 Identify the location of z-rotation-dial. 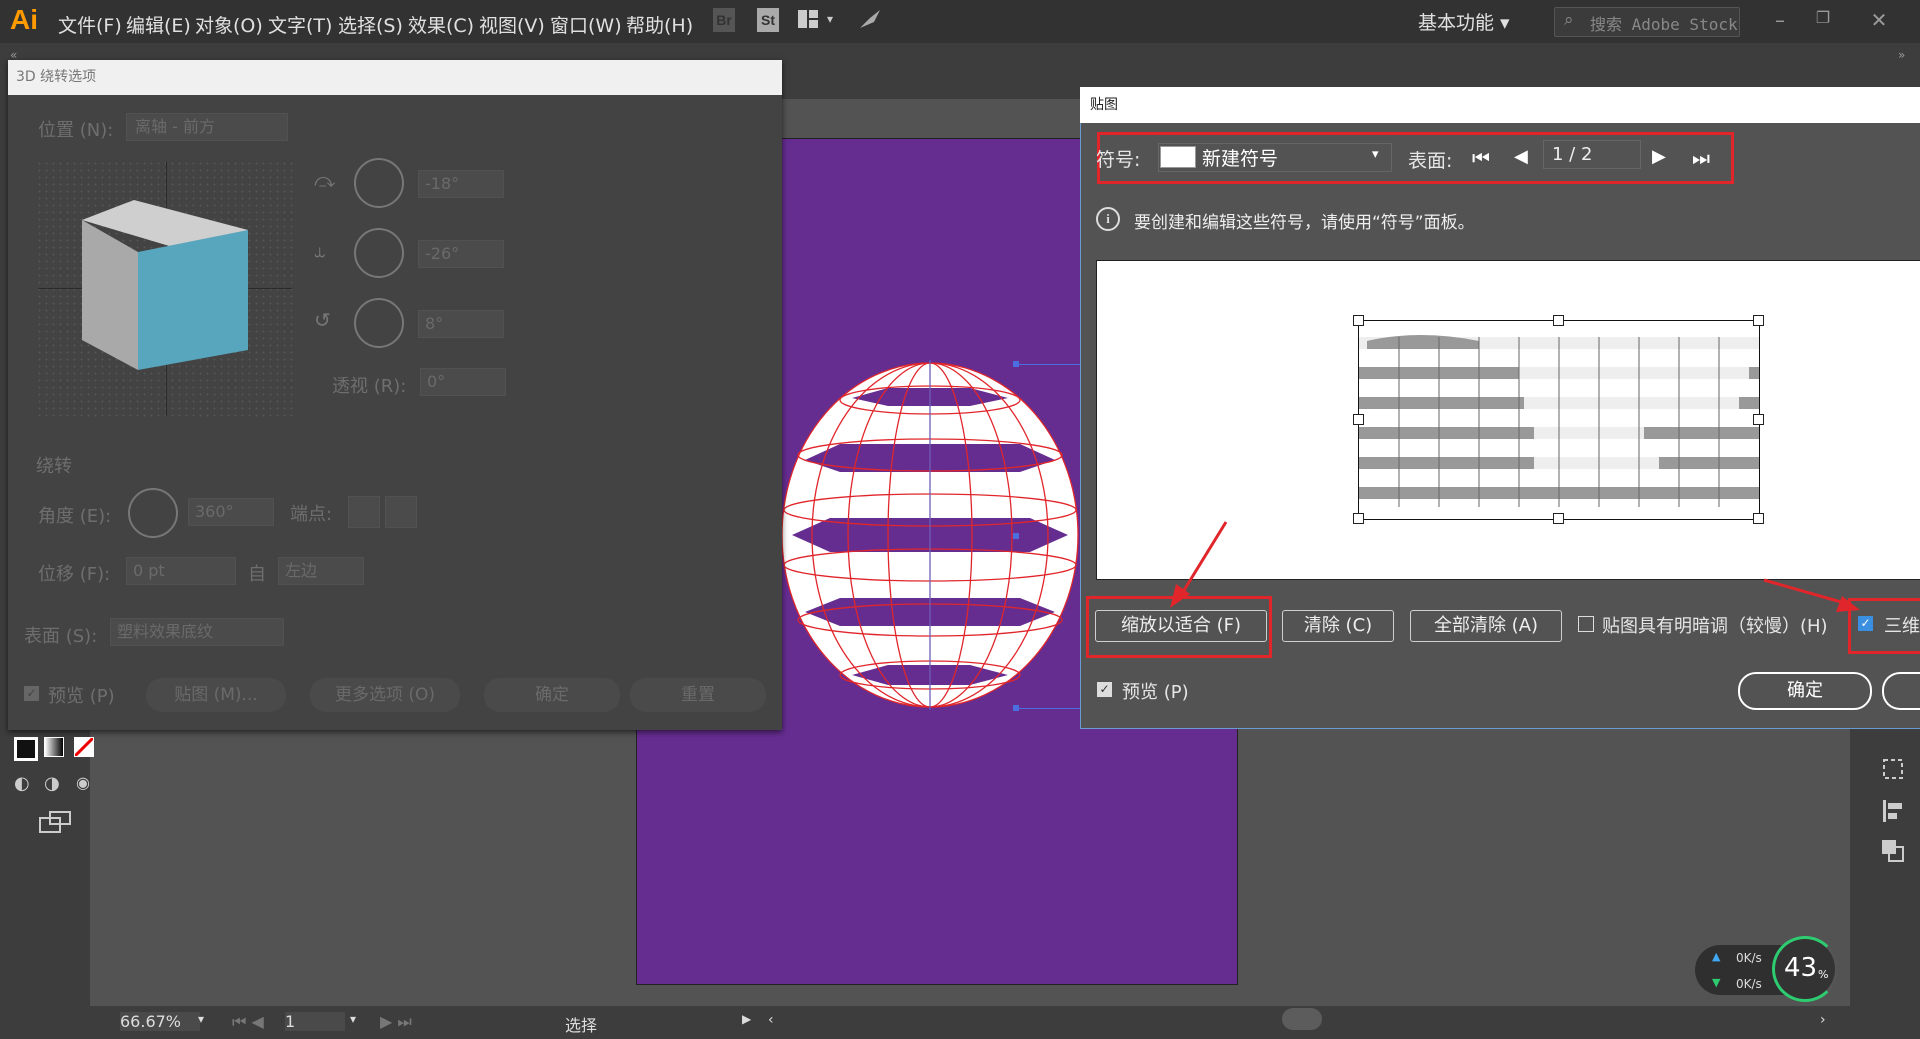
(379, 323).